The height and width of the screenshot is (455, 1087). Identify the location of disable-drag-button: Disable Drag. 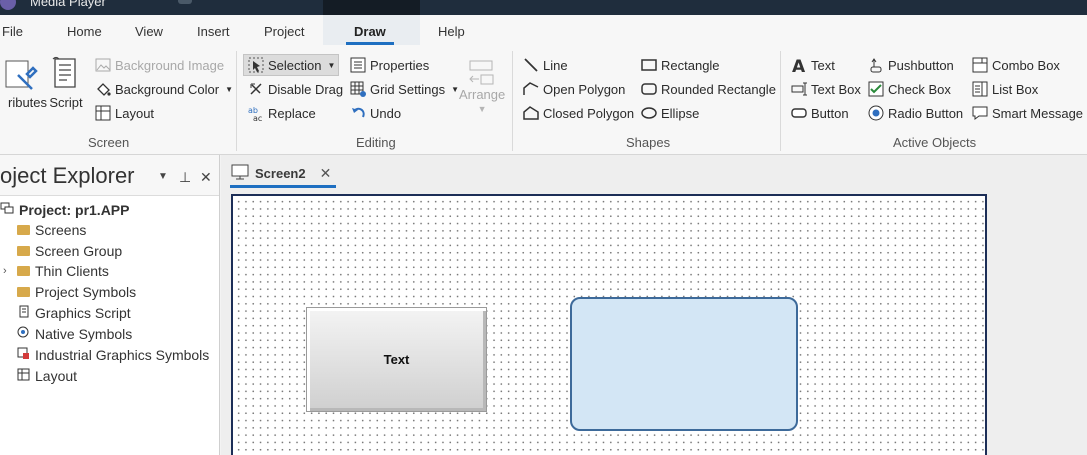
(295, 89).